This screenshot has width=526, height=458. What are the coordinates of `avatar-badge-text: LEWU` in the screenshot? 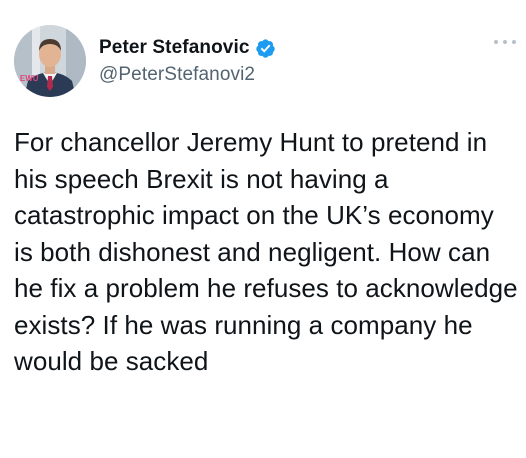 It's located at (27, 78).